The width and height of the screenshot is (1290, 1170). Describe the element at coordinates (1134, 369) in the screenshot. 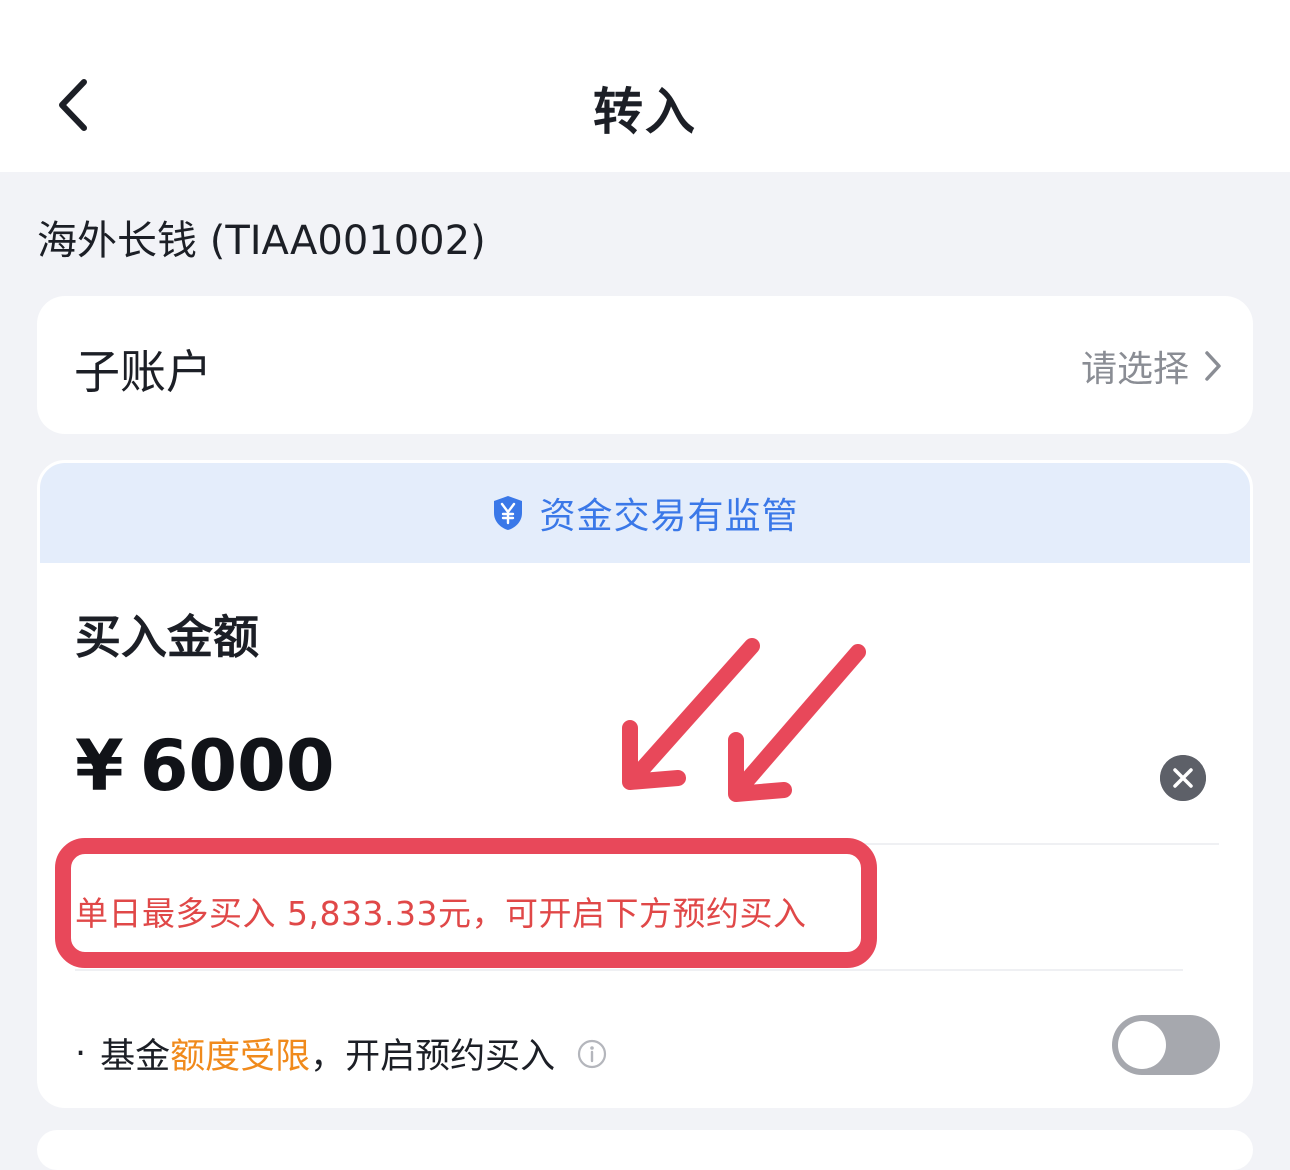

I see `sub-account-placeholder: 请选择` at that location.